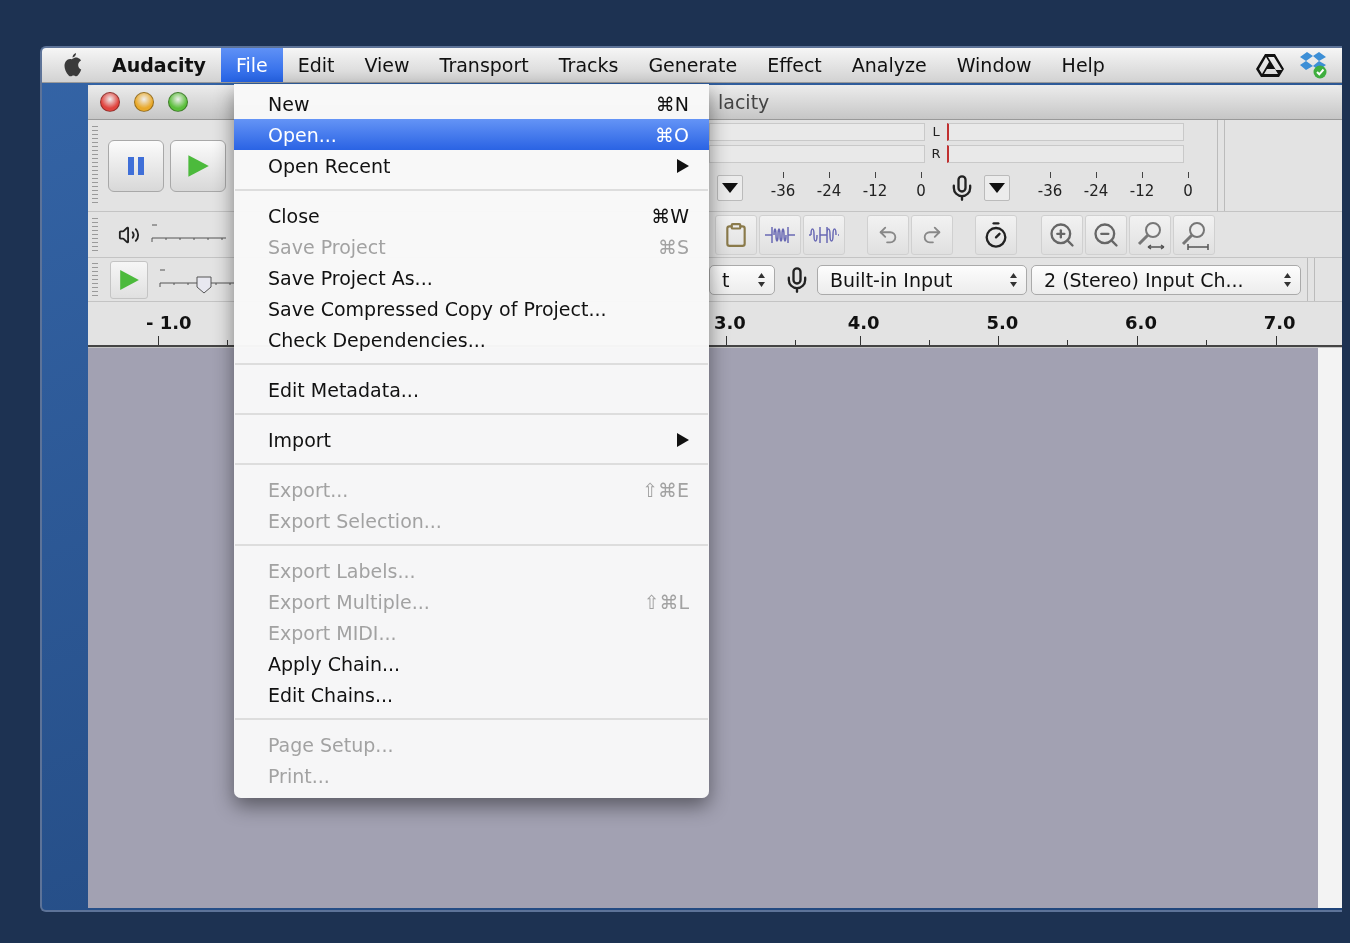 Image resolution: width=1350 pixels, height=943 pixels. I want to click on menu-title: Help, so click(1083, 65).